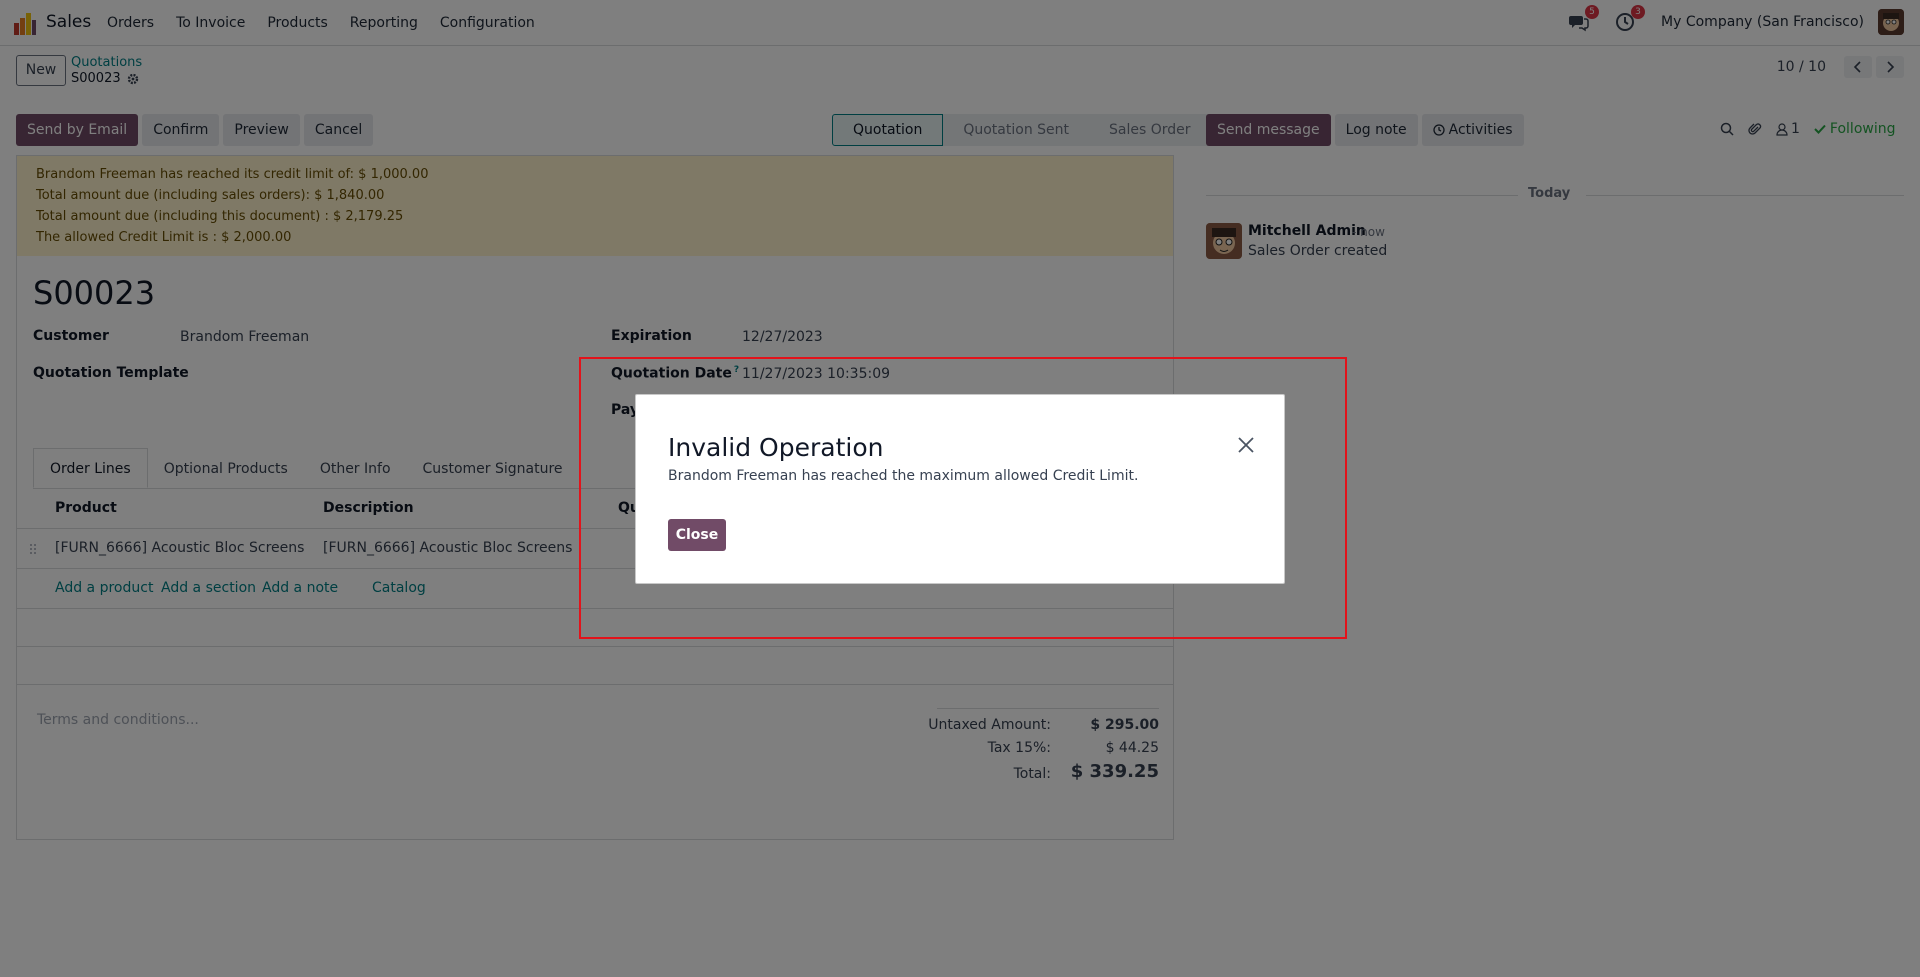 This screenshot has width=1920, height=977. I want to click on dialog-title: Invalid Operation, so click(776, 447).